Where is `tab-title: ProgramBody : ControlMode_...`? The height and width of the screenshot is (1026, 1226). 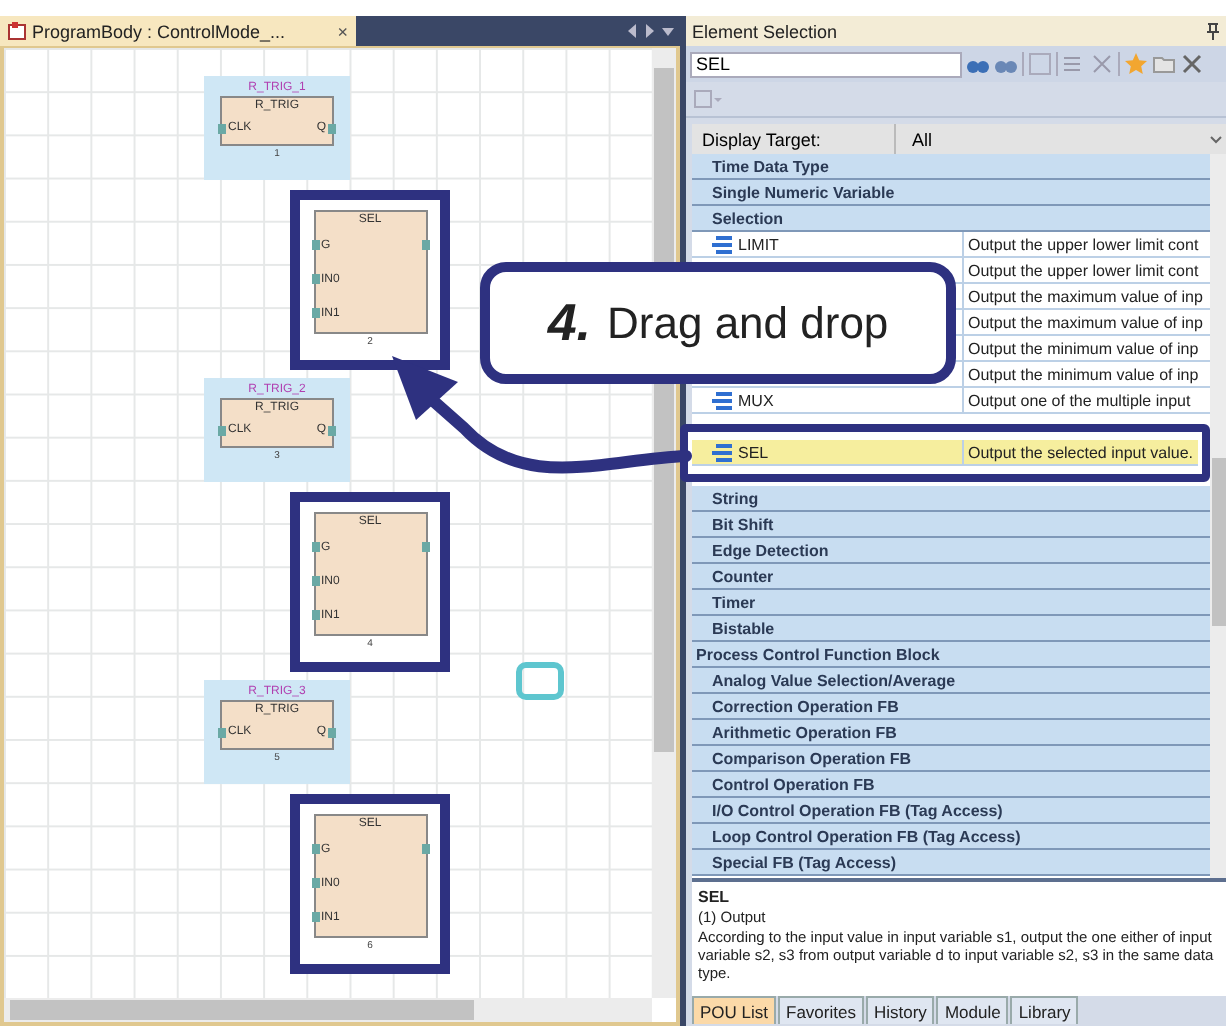 tab-title: ProgramBody : ControlMode_... is located at coordinates (160, 31).